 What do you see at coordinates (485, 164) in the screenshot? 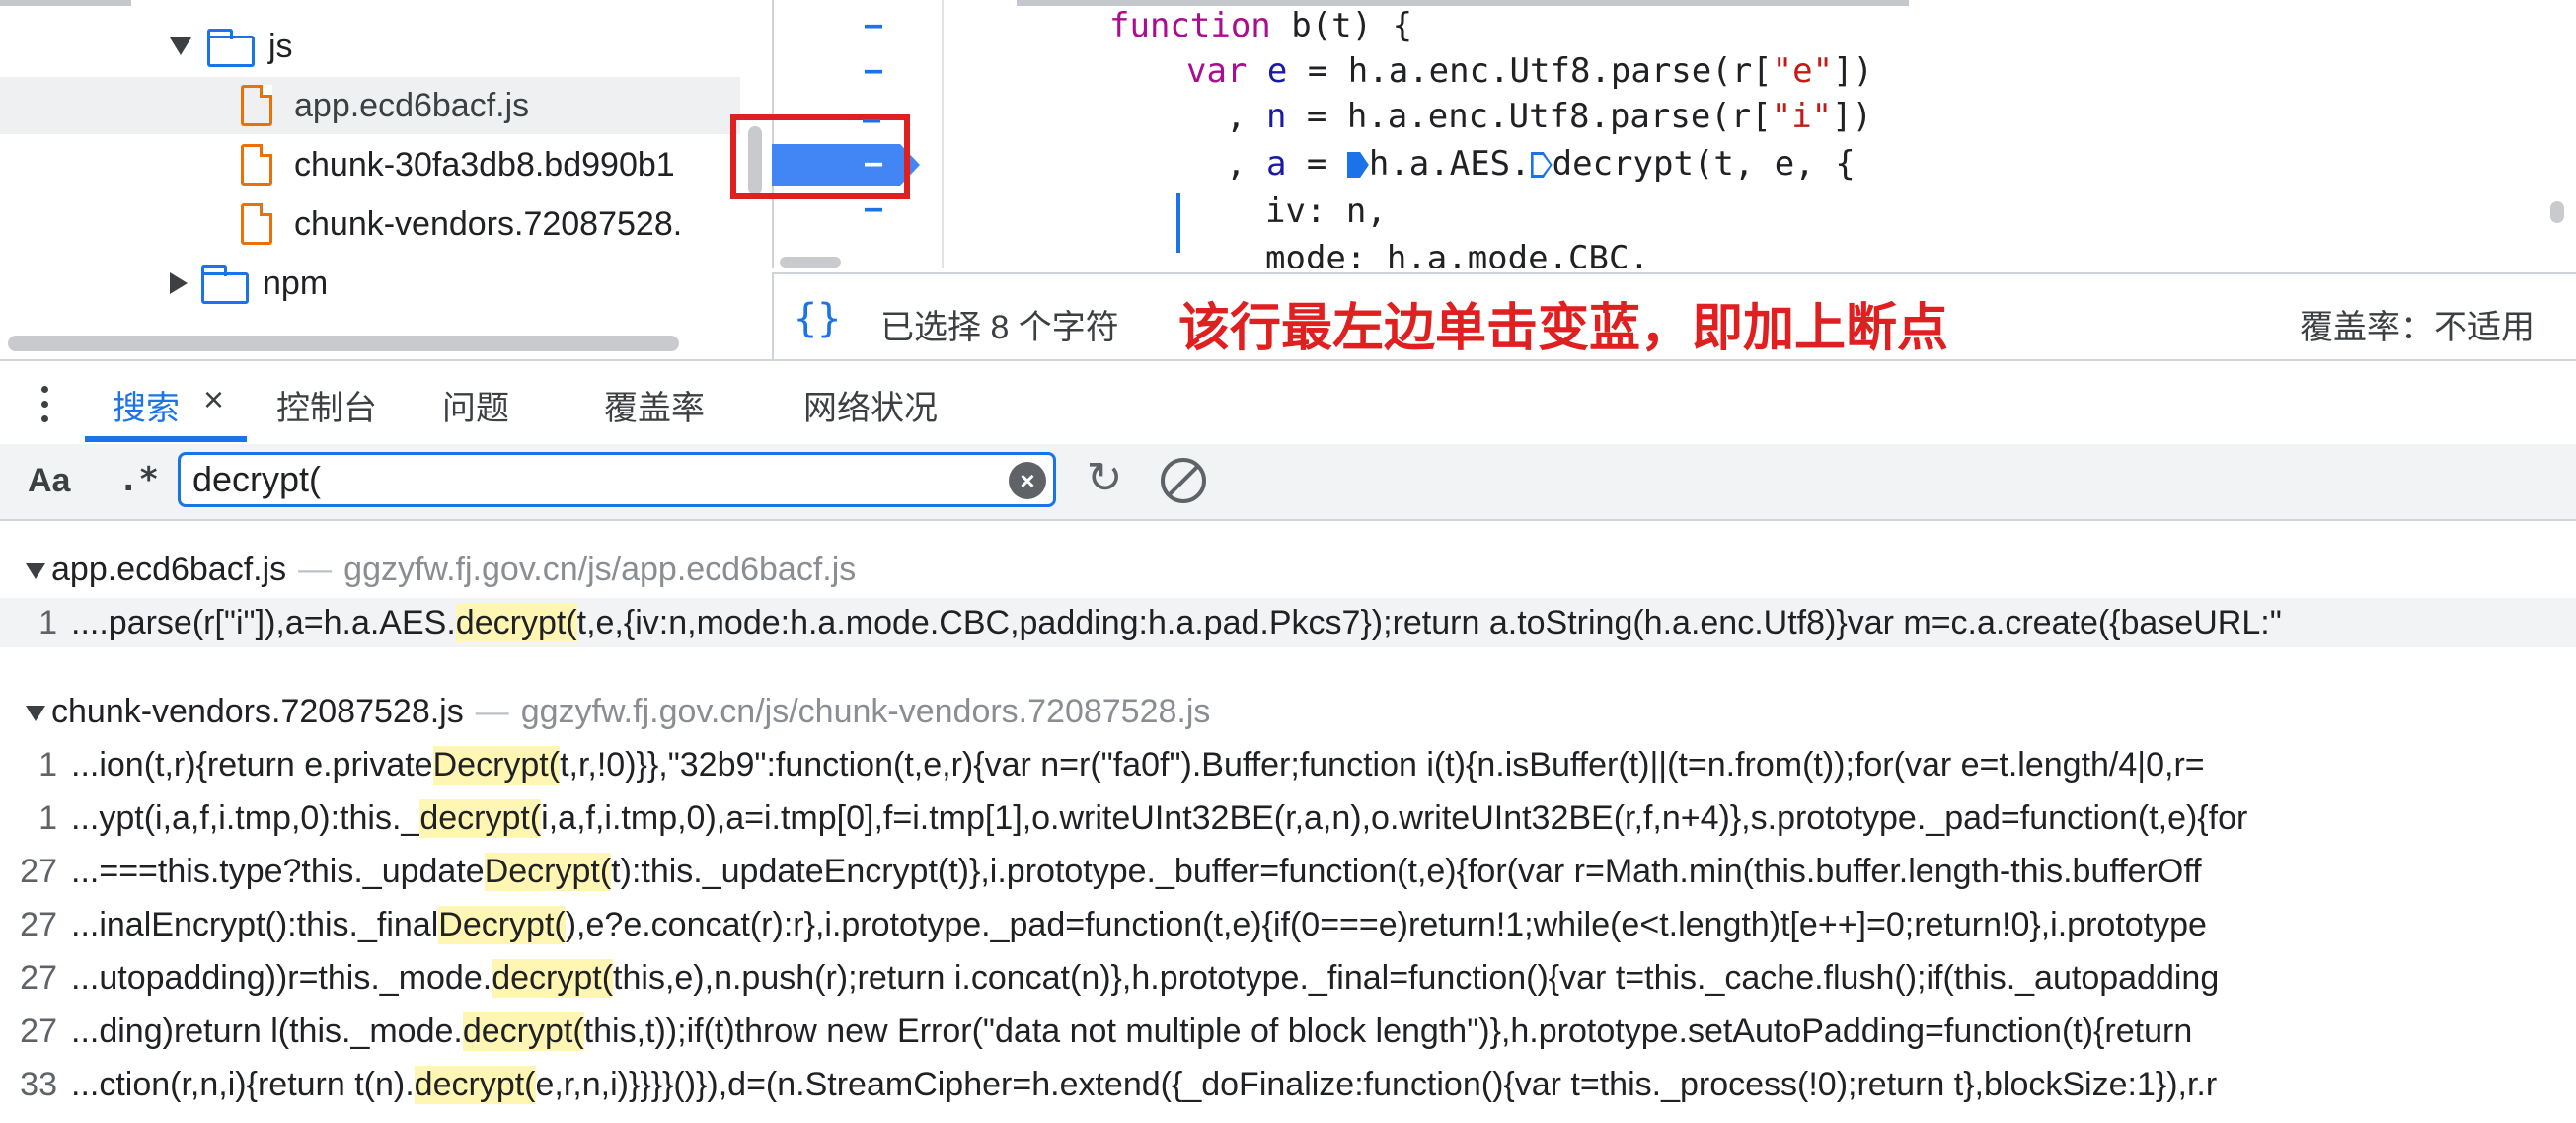
I see `tree-file-label: chunk-30fa3db8.bd990b1` at bounding box center [485, 164].